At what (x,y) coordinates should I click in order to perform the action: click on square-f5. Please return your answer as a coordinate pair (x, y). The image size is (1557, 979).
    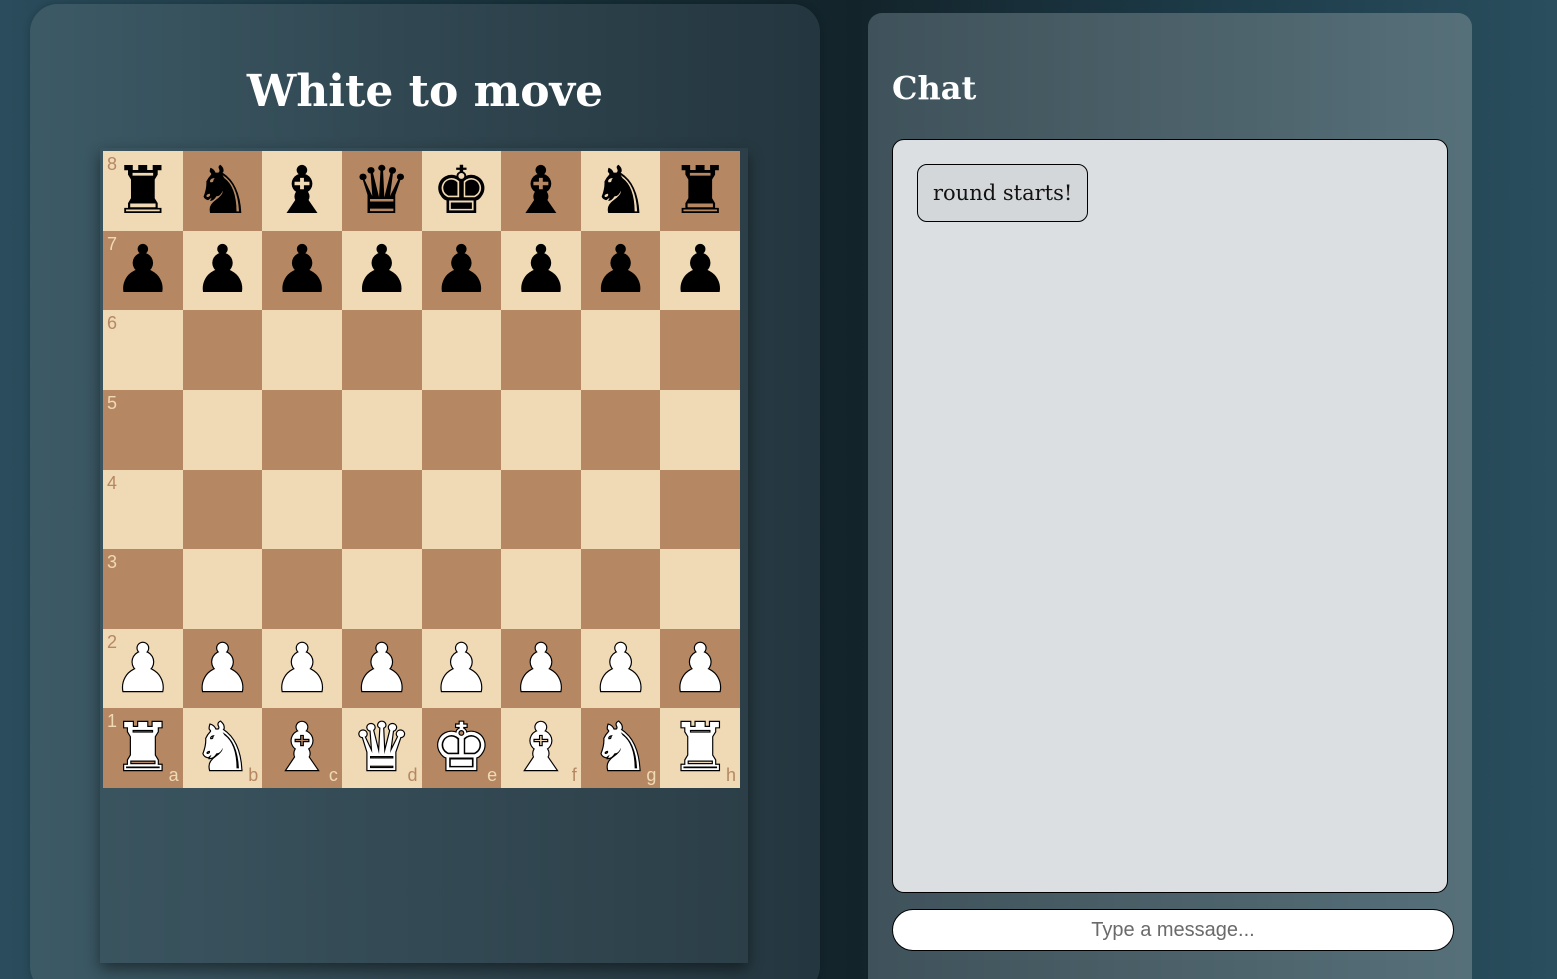
    Looking at the image, I should click on (541, 429).